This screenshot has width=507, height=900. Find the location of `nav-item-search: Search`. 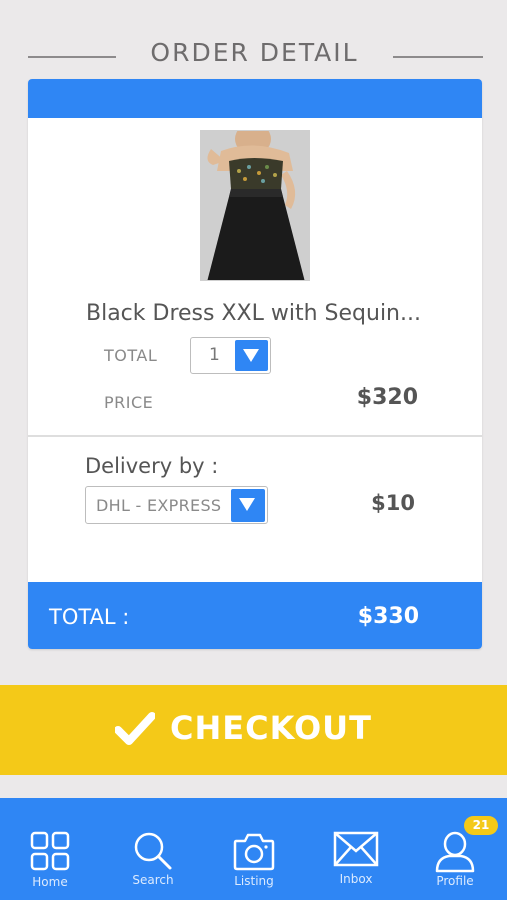

nav-item-search: Search is located at coordinates (153, 849).